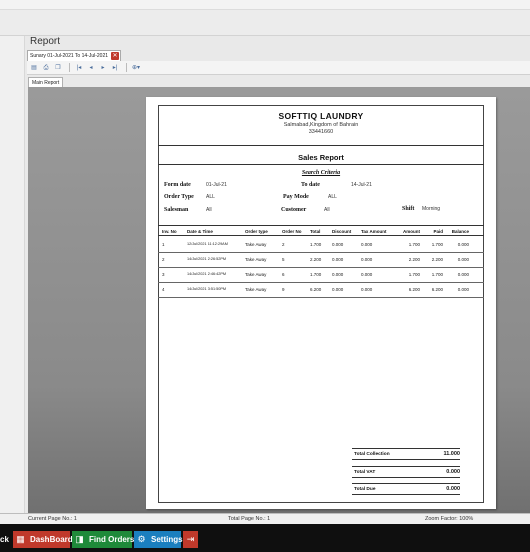 The height and width of the screenshot is (552, 530). Describe the element at coordinates (115, 56) in the screenshot. I see `close-tab-icon: ✕` at that location.